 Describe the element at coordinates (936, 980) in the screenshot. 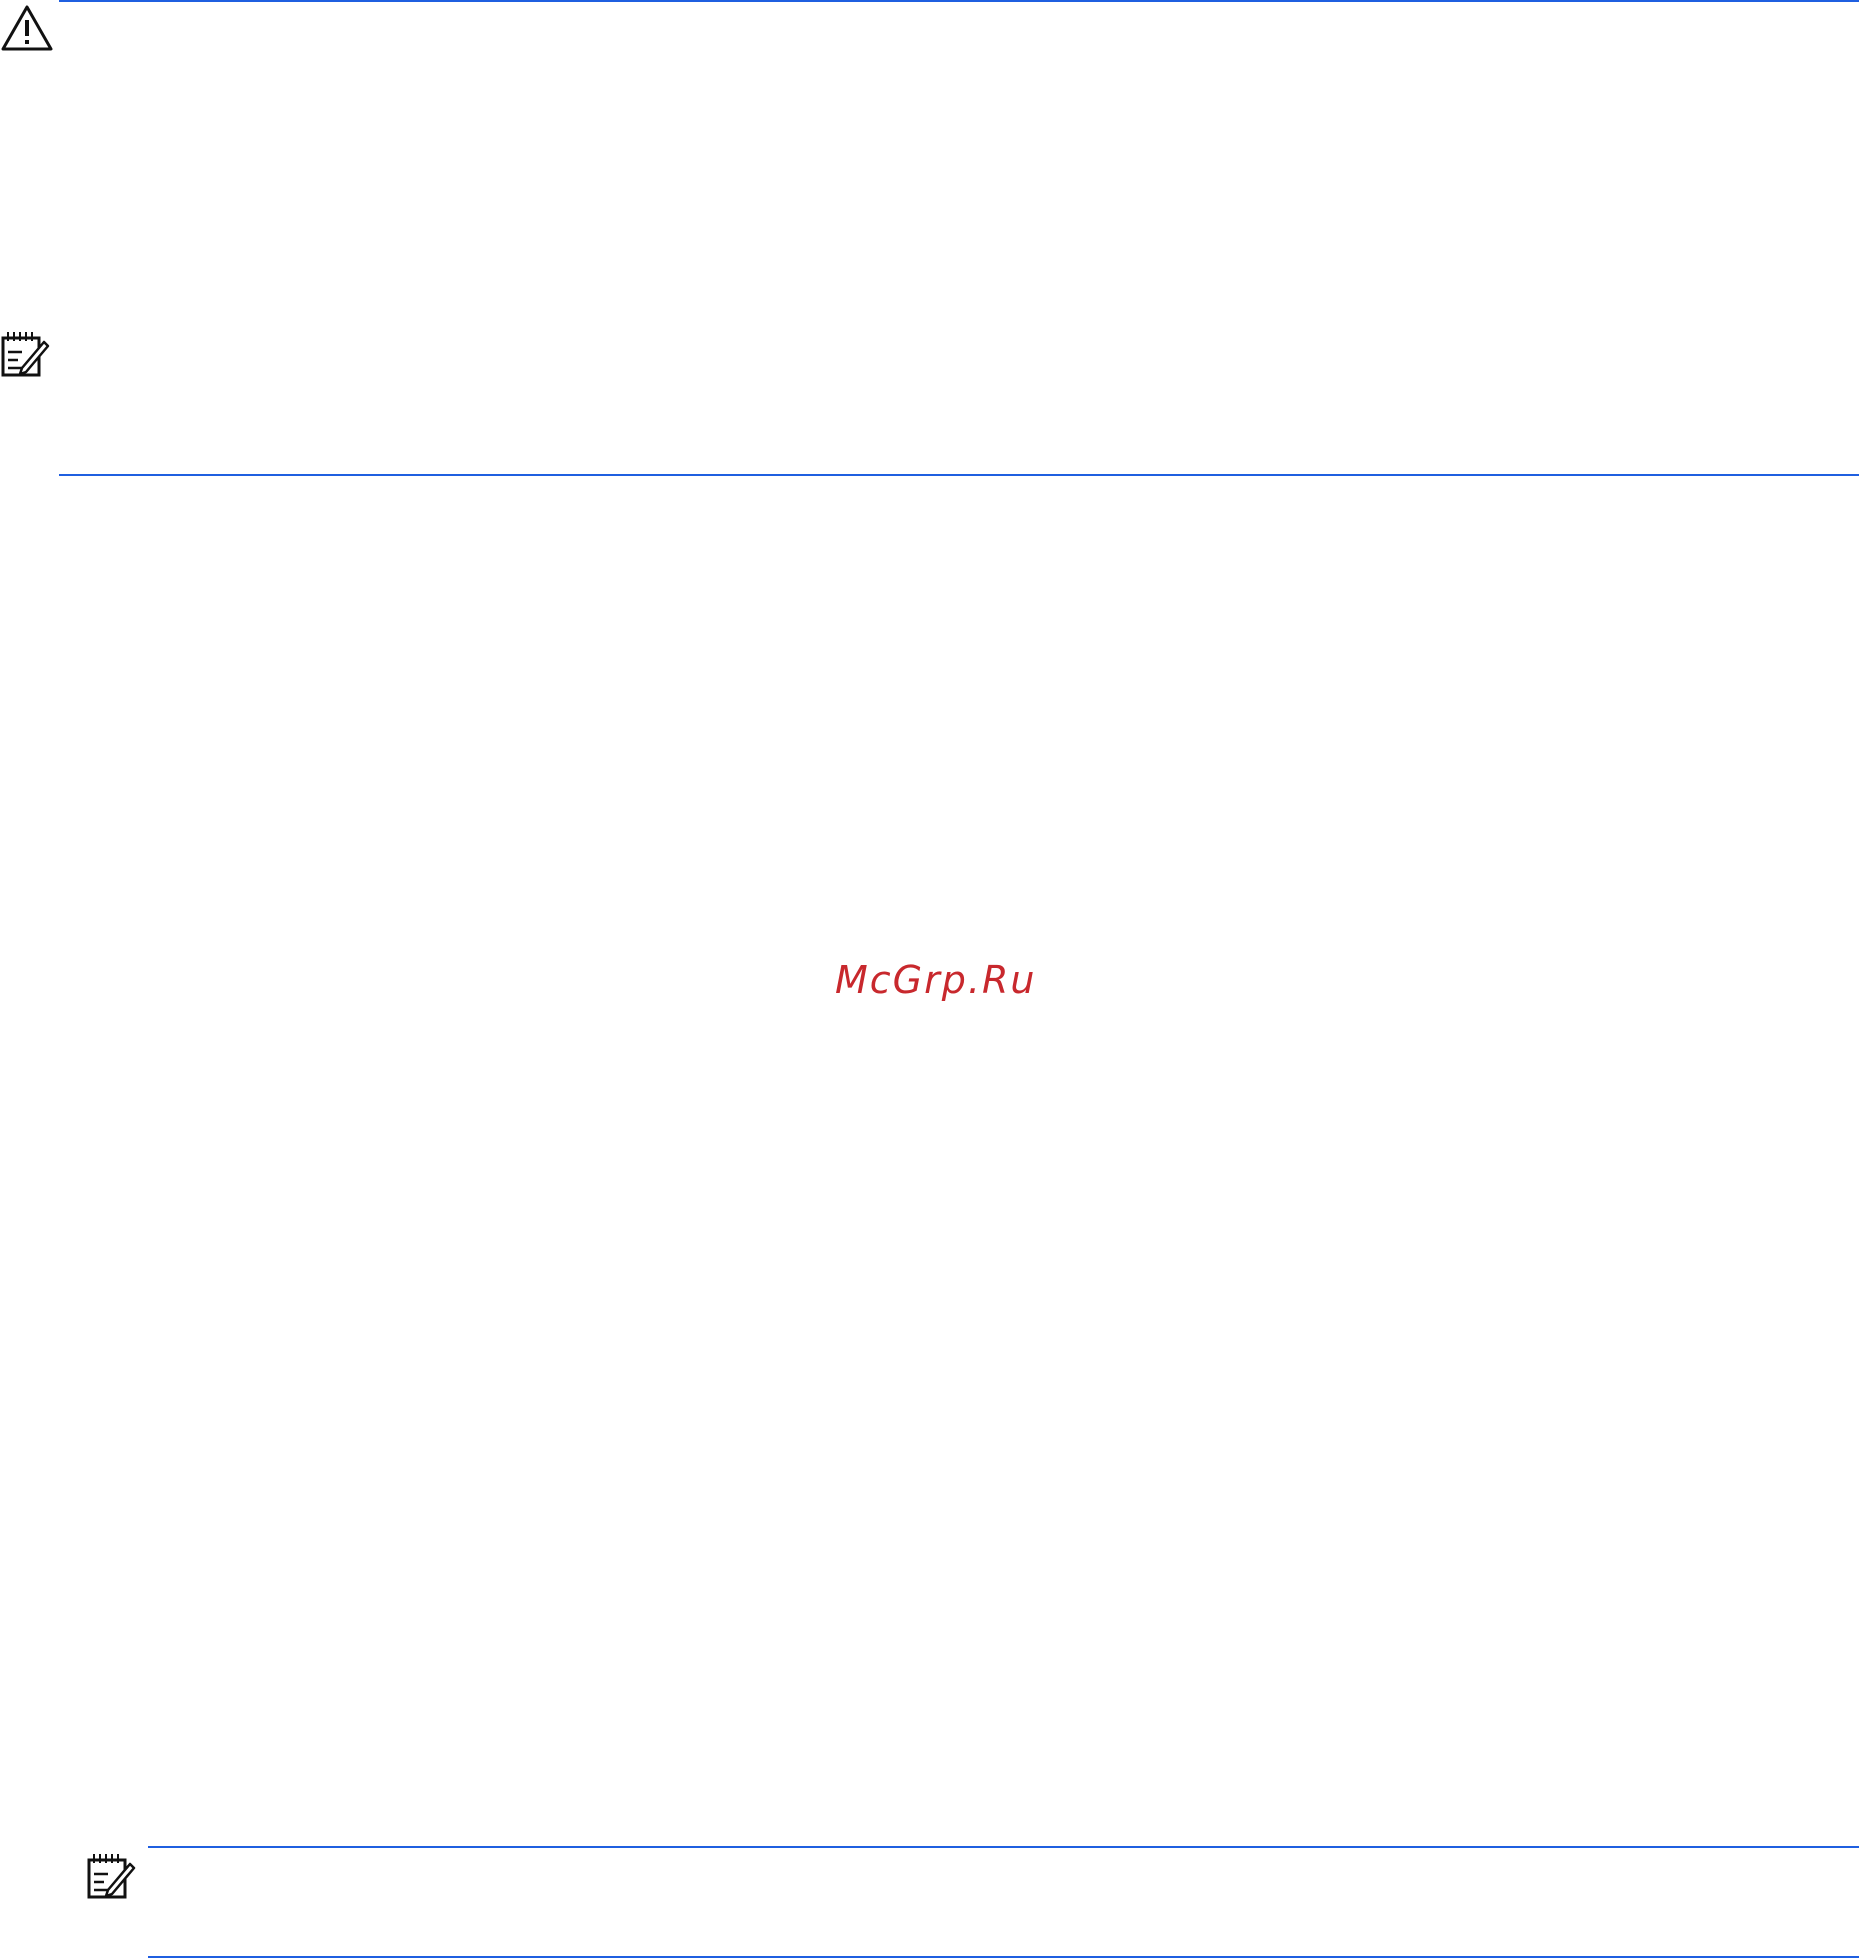

I see `watermark-text: McGrp.Ru` at that location.